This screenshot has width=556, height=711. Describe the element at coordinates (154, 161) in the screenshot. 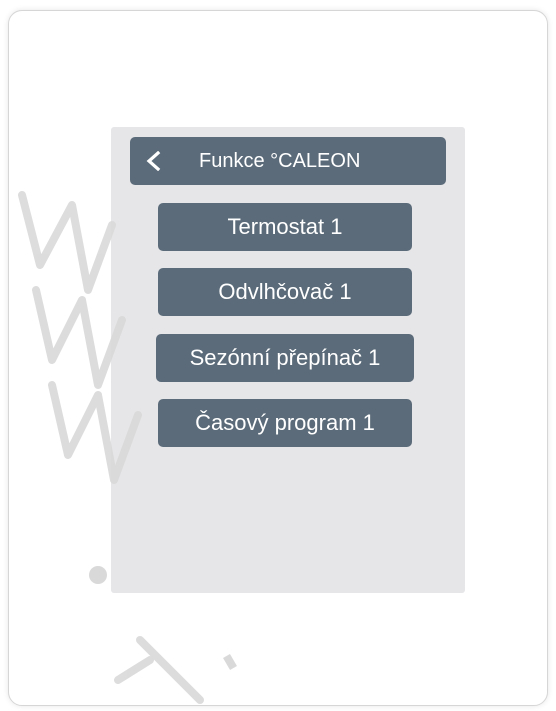

I see `chevron-left-icon` at that location.